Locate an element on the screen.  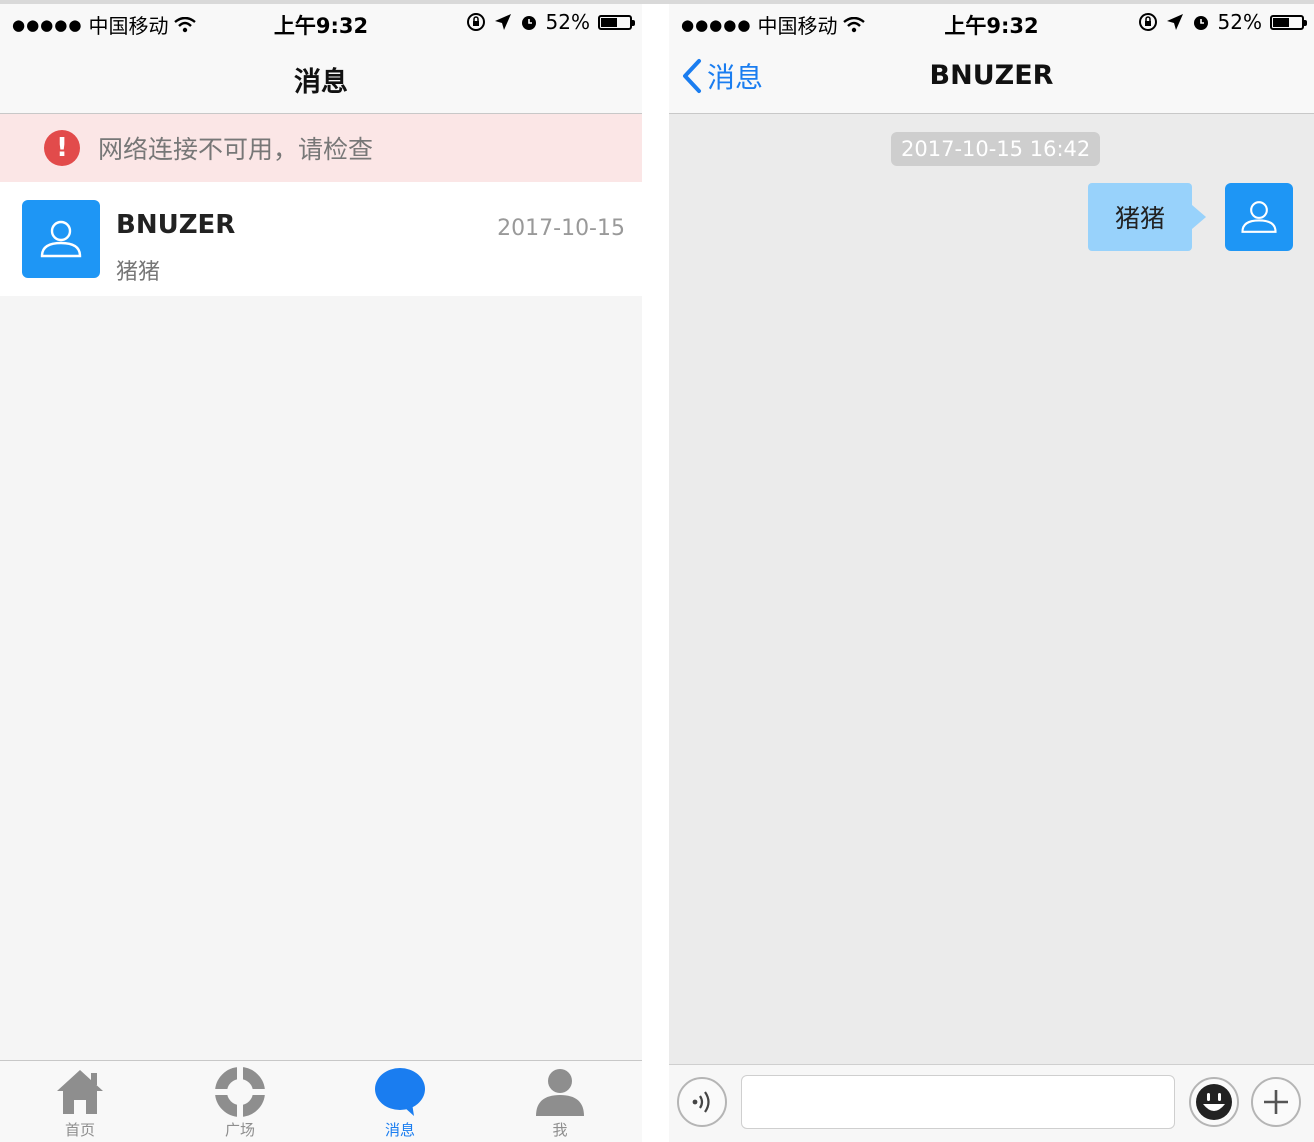
message-timestamp: 2017-10-15 16:42 is located at coordinates (996, 149).